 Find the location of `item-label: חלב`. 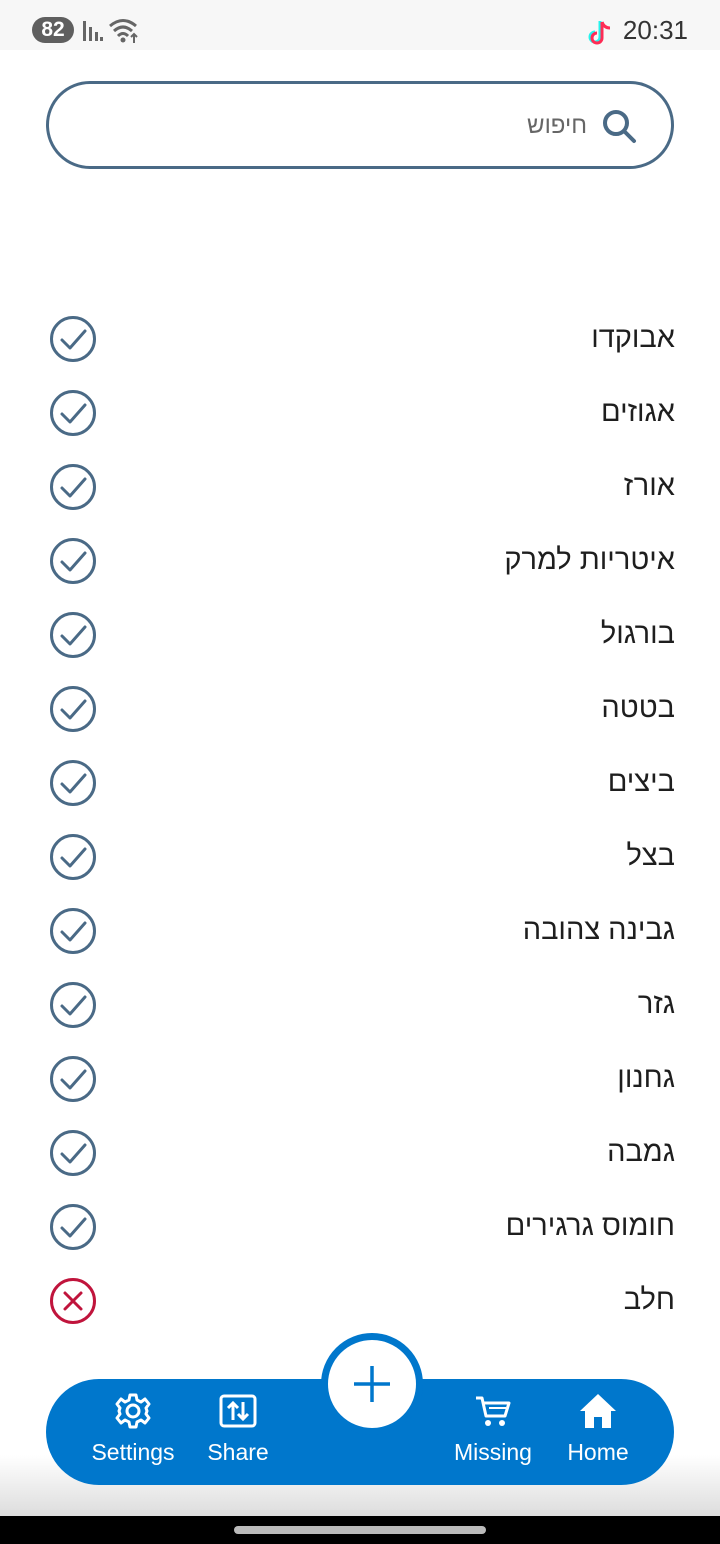

item-label: חלב is located at coordinates (649, 1300).